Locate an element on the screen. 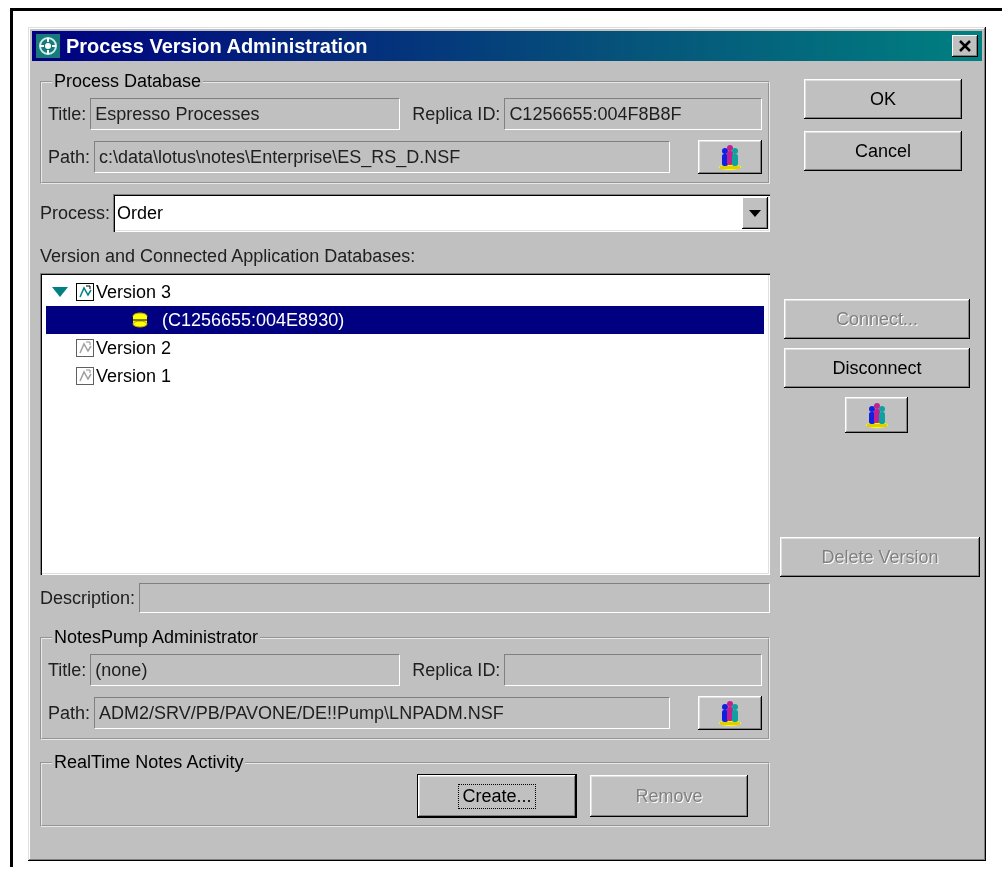 This screenshot has width=1002, height=870. group-label: RealTime Notes Activity is located at coordinates (149, 762).